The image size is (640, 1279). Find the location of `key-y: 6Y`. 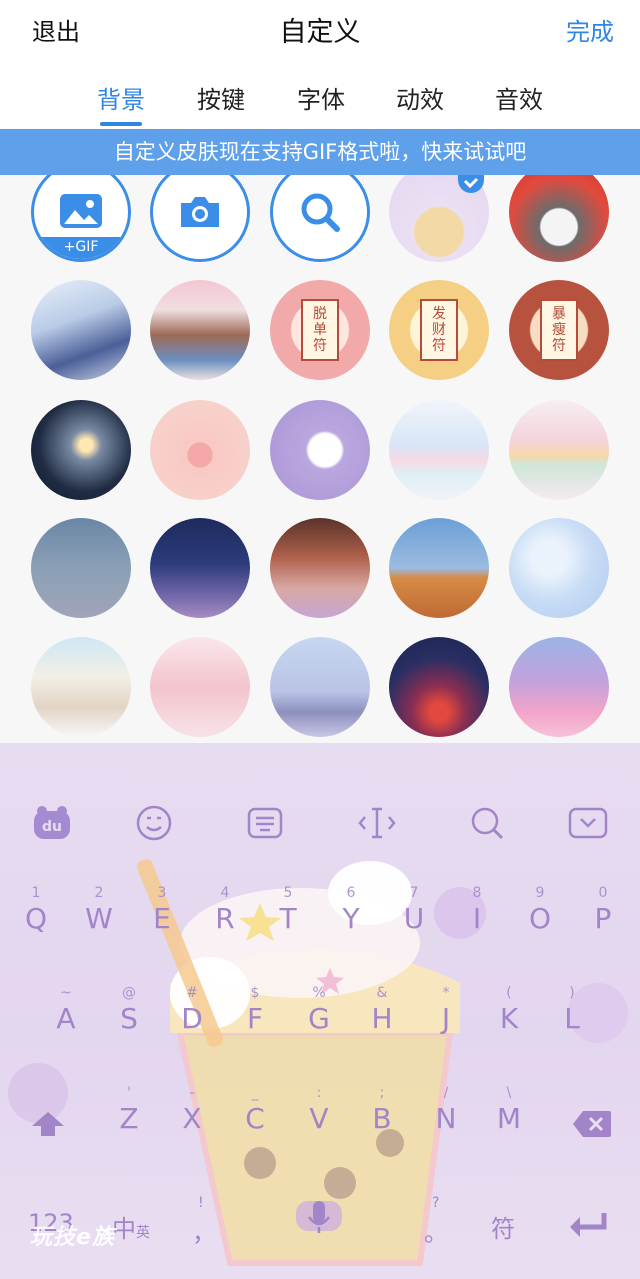

key-y: 6Y is located at coordinates (351, 910).